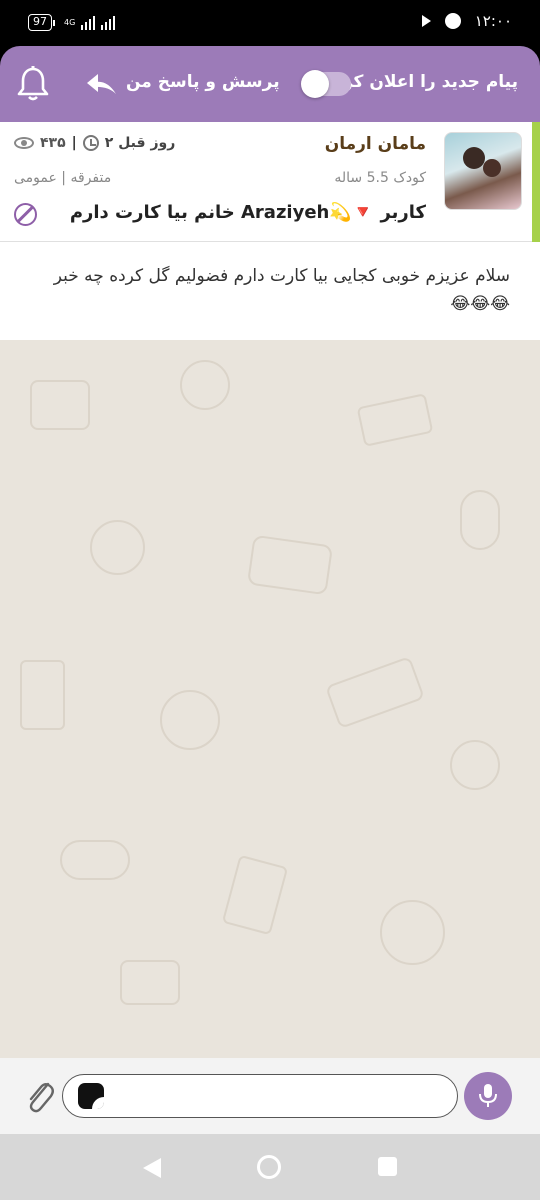 The width and height of the screenshot is (540, 1200). What do you see at coordinates (102, 85) in the screenshot?
I see `back-arrow-icon` at bounding box center [102, 85].